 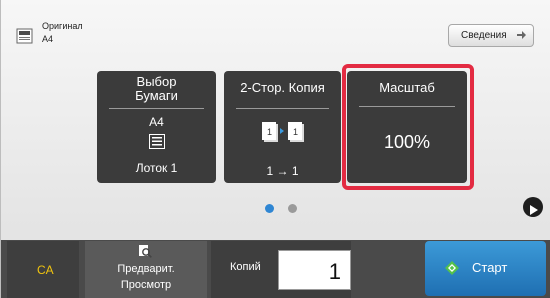 I want to click on duplex-mode-value: 1 → 1, so click(x=282, y=171).